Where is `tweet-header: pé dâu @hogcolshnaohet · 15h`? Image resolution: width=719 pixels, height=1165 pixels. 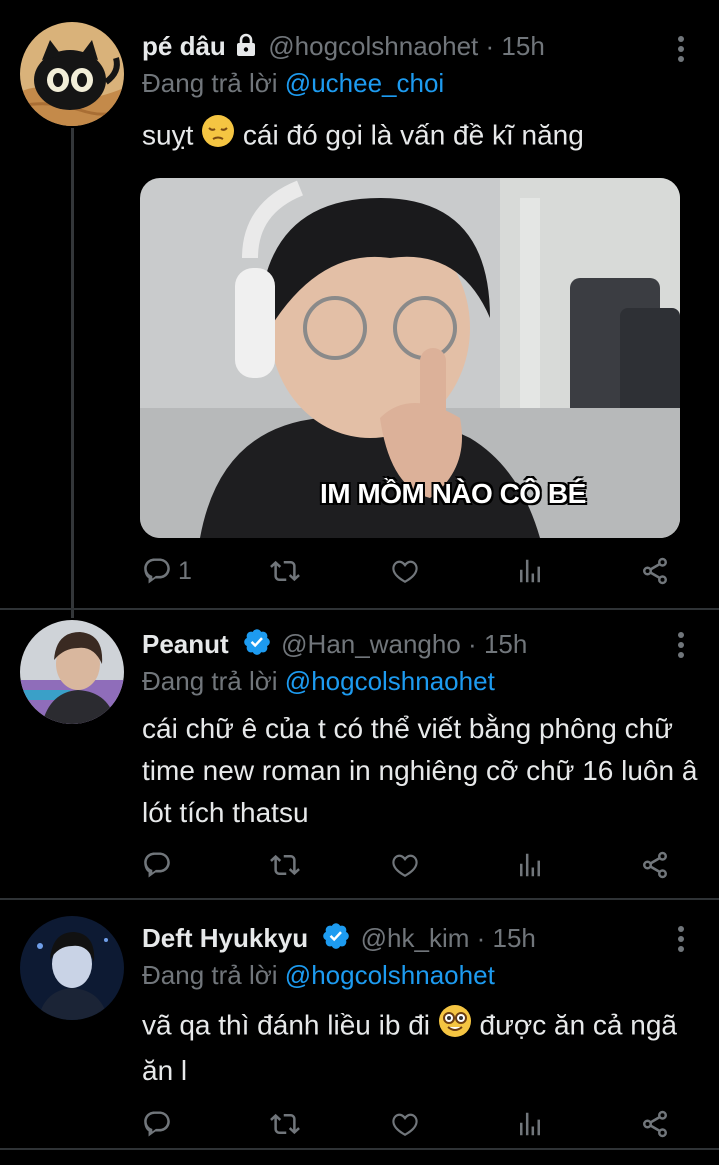
tweet-header: pé dâu @hogcolshnaohet · 15h is located at coordinates (343, 46).